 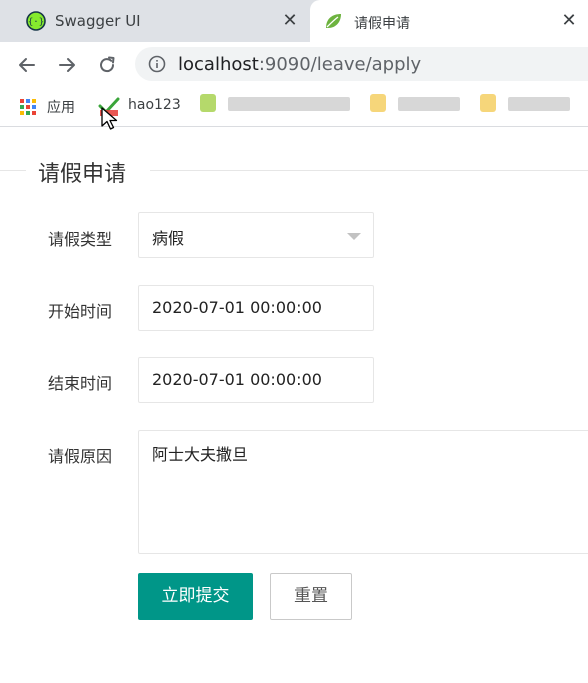 What do you see at coordinates (80, 311) in the screenshot?
I see `start-time-label: 开始时间` at bounding box center [80, 311].